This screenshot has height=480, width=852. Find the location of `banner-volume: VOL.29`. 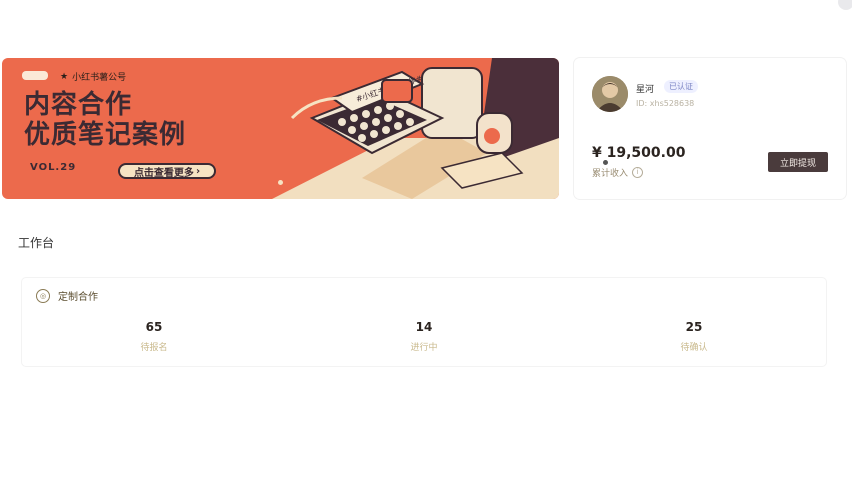

banner-volume: VOL.29 is located at coordinates (53, 167).